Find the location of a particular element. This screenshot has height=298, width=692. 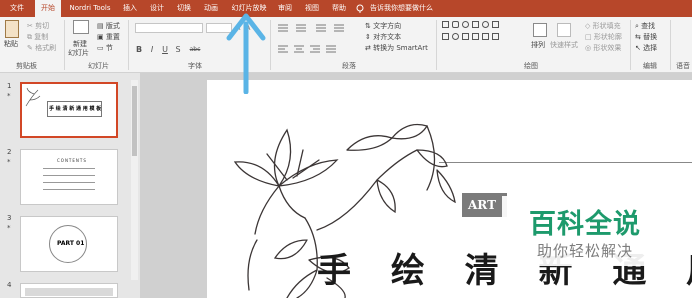

slide-thumbnail-3: PART 01 is located at coordinates (69, 244).